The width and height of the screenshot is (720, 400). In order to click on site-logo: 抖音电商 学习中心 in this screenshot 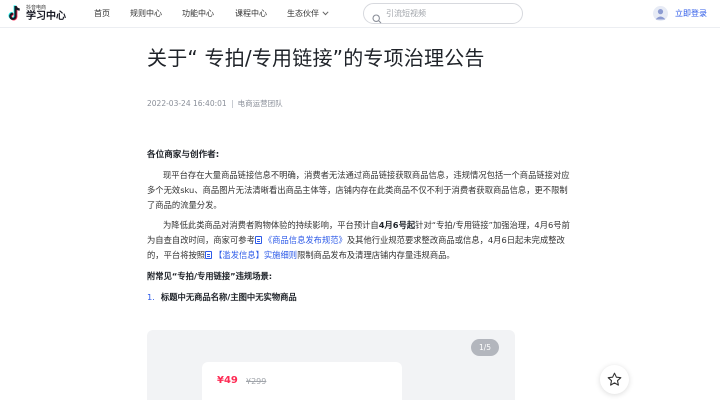, I will do `click(42, 14)`.